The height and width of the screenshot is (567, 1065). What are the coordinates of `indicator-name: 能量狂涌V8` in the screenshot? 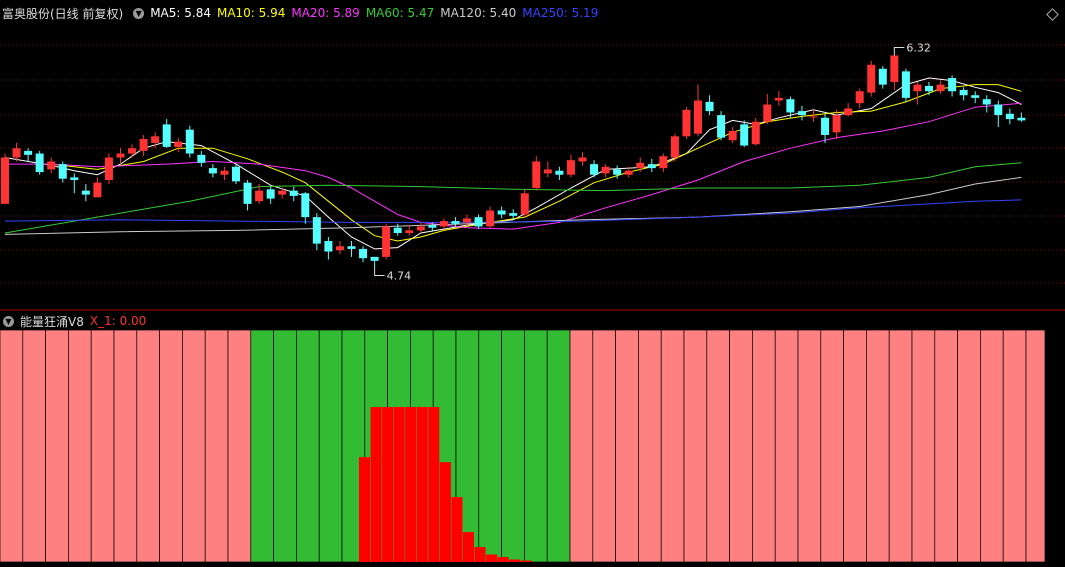 It's located at (52, 321).